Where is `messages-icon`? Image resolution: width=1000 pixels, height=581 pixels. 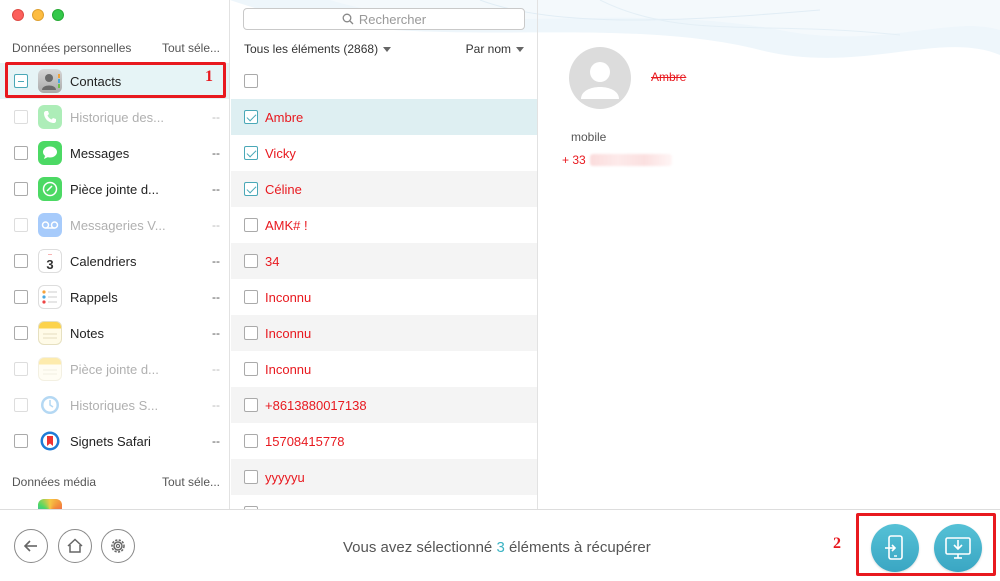
messages-icon is located at coordinates (50, 153).